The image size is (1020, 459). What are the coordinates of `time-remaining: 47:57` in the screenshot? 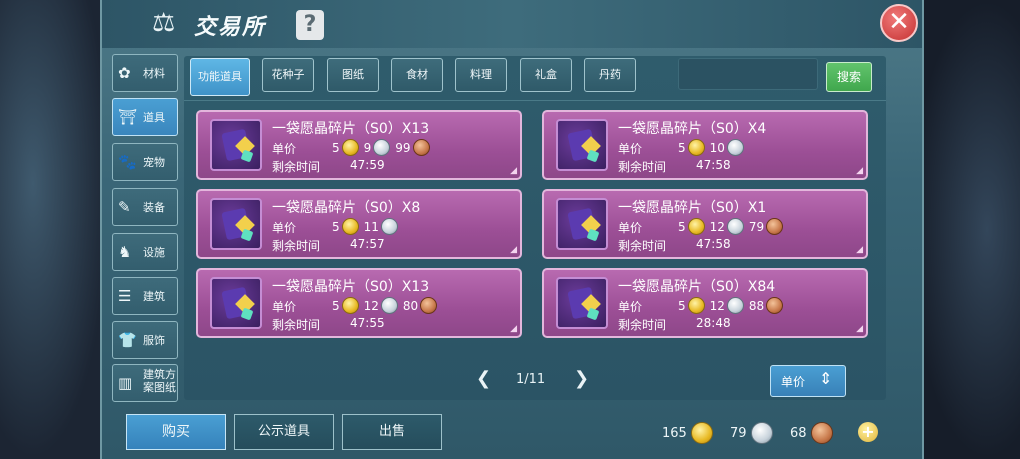 It's located at (367, 244).